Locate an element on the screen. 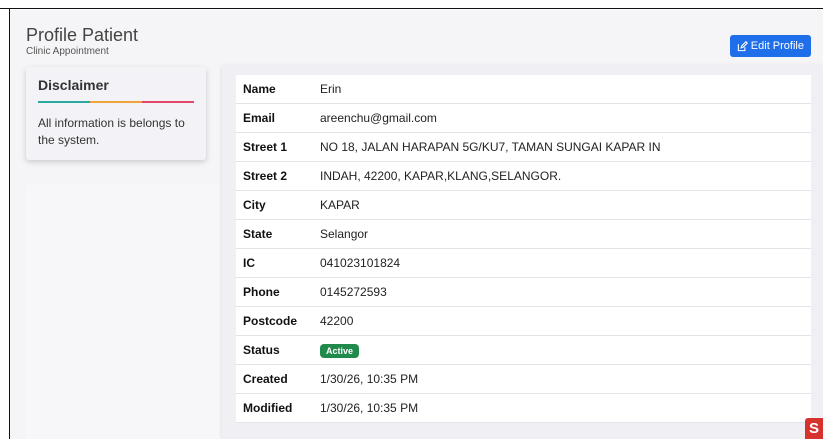  color-bar-segment-orange is located at coordinates (116, 102).